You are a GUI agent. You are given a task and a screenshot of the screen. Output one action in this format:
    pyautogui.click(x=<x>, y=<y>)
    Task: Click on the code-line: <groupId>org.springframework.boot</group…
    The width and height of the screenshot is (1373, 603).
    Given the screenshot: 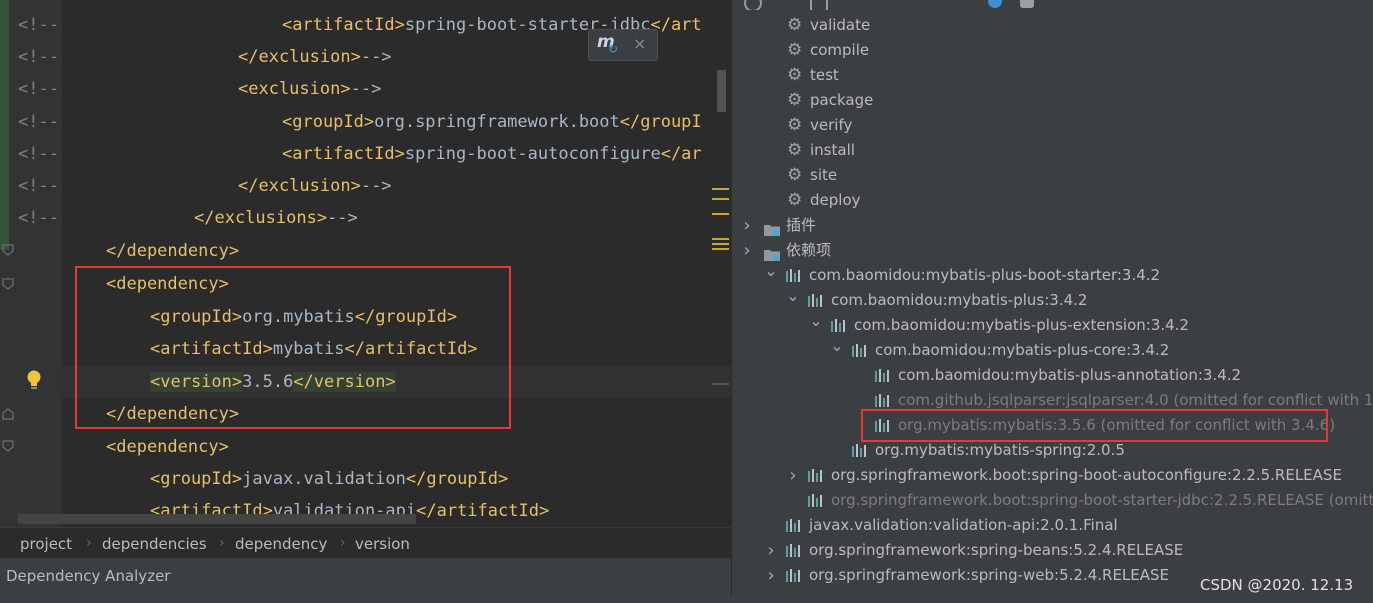 What is the action you would take?
    pyautogui.click(x=492, y=122)
    